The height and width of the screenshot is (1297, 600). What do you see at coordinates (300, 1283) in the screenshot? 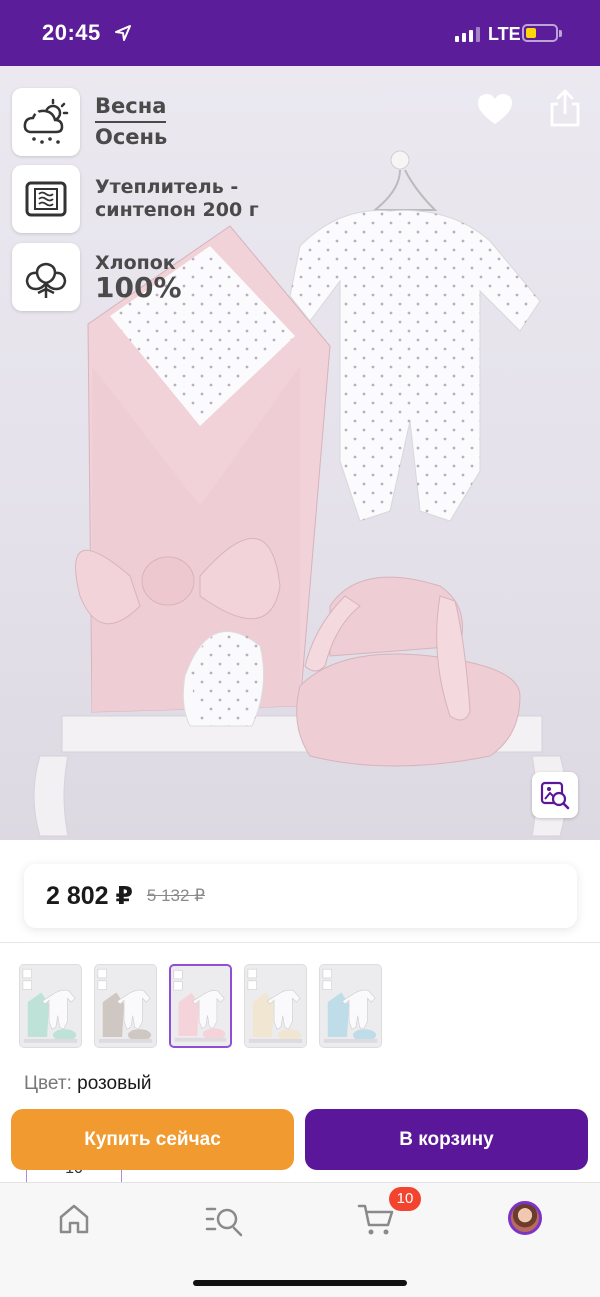
I see `home-indicator` at bounding box center [300, 1283].